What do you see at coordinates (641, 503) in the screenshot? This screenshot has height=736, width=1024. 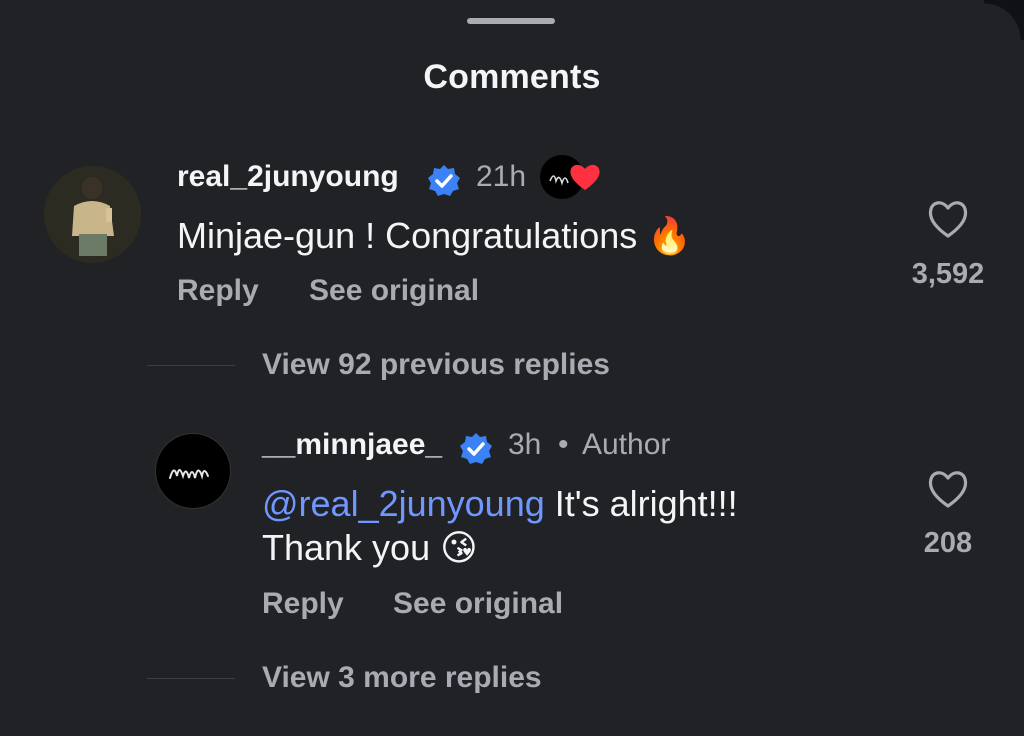 I see `comment-body-line1: It's alright!!!` at bounding box center [641, 503].